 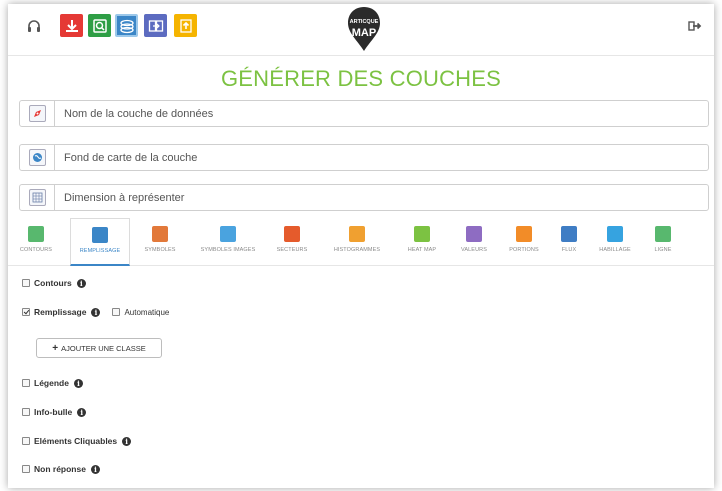 I want to click on sectors-icon, so click(x=292, y=234).